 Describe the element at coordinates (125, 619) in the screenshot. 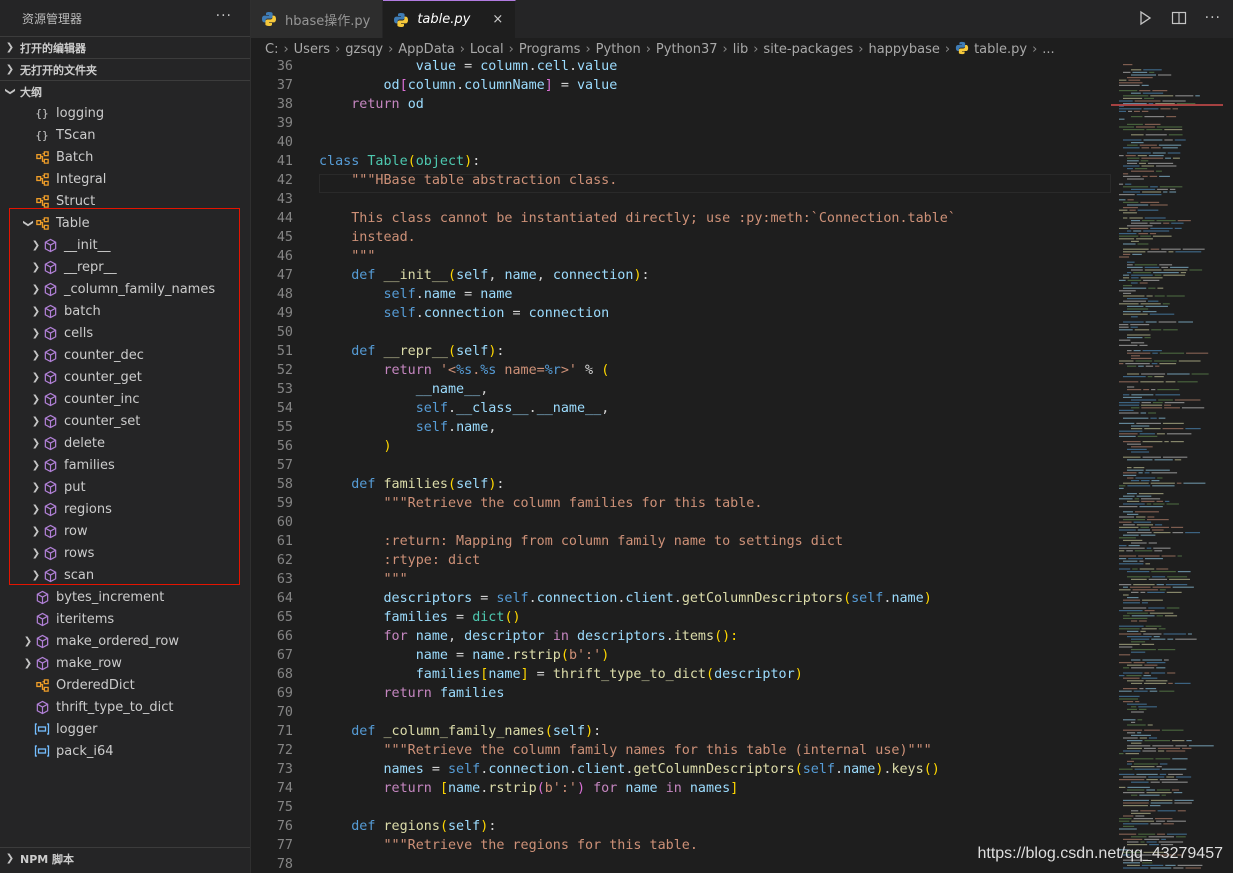

I see `outline-item: iteritems` at that location.